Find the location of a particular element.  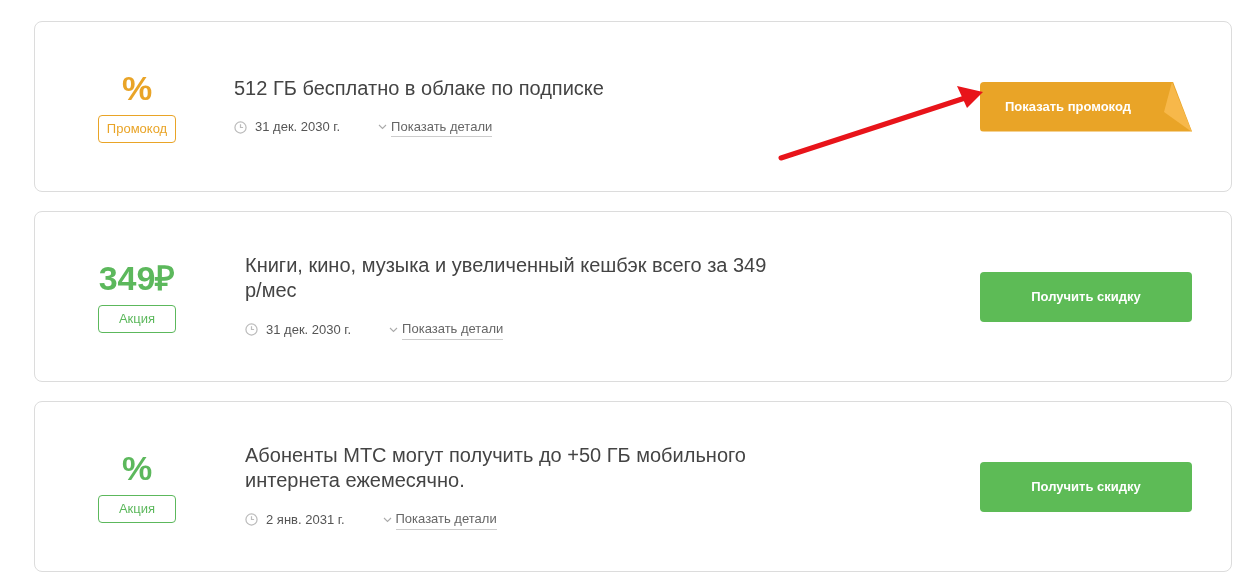

offer-title: 512 ГБ бесплатно в облаке по подписке is located at coordinates (419, 88).